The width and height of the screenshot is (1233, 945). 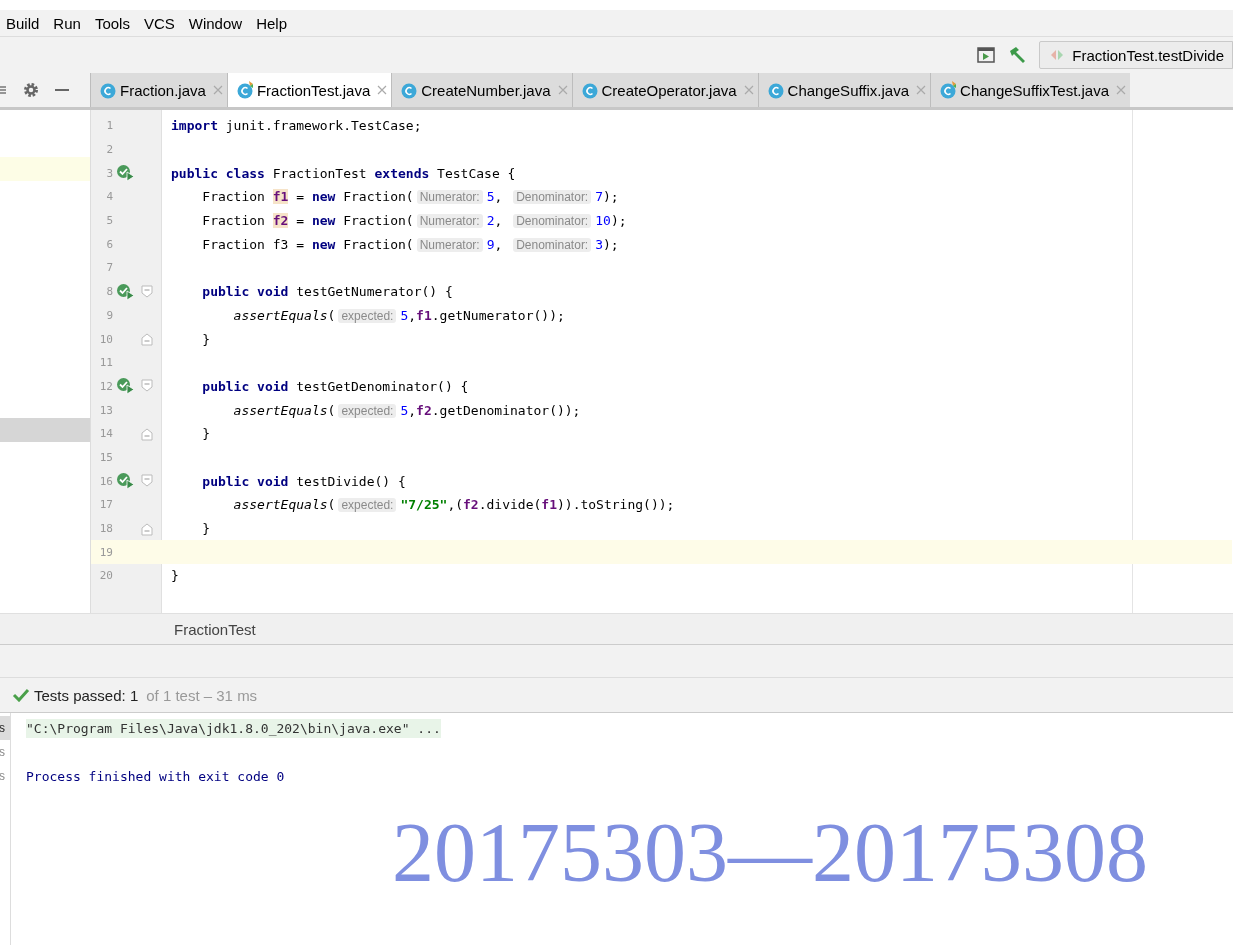 I want to click on test-config-icon, so click(x=1057, y=55).